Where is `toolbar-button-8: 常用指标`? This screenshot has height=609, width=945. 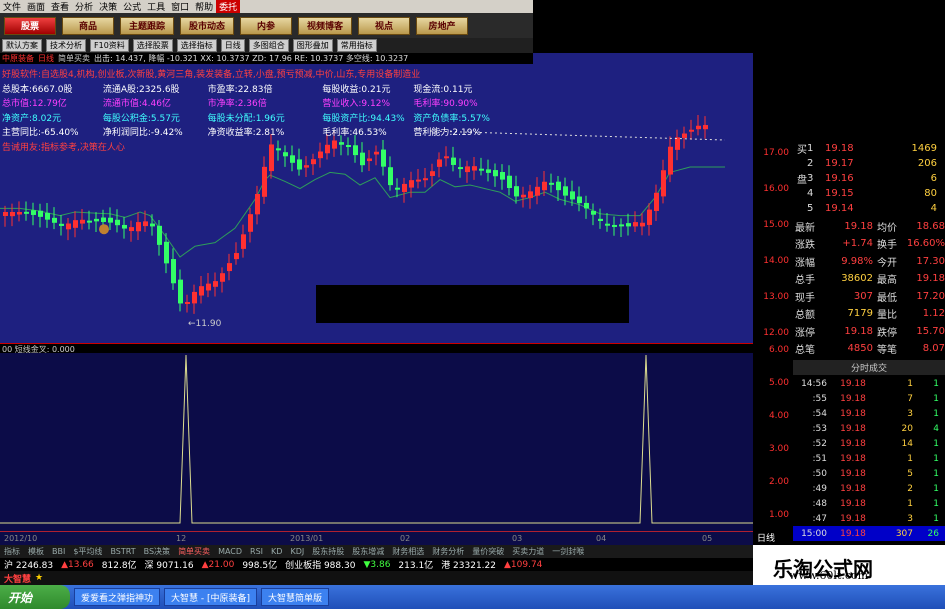
toolbar-button-8: 常用指标 is located at coordinates (356, 45).